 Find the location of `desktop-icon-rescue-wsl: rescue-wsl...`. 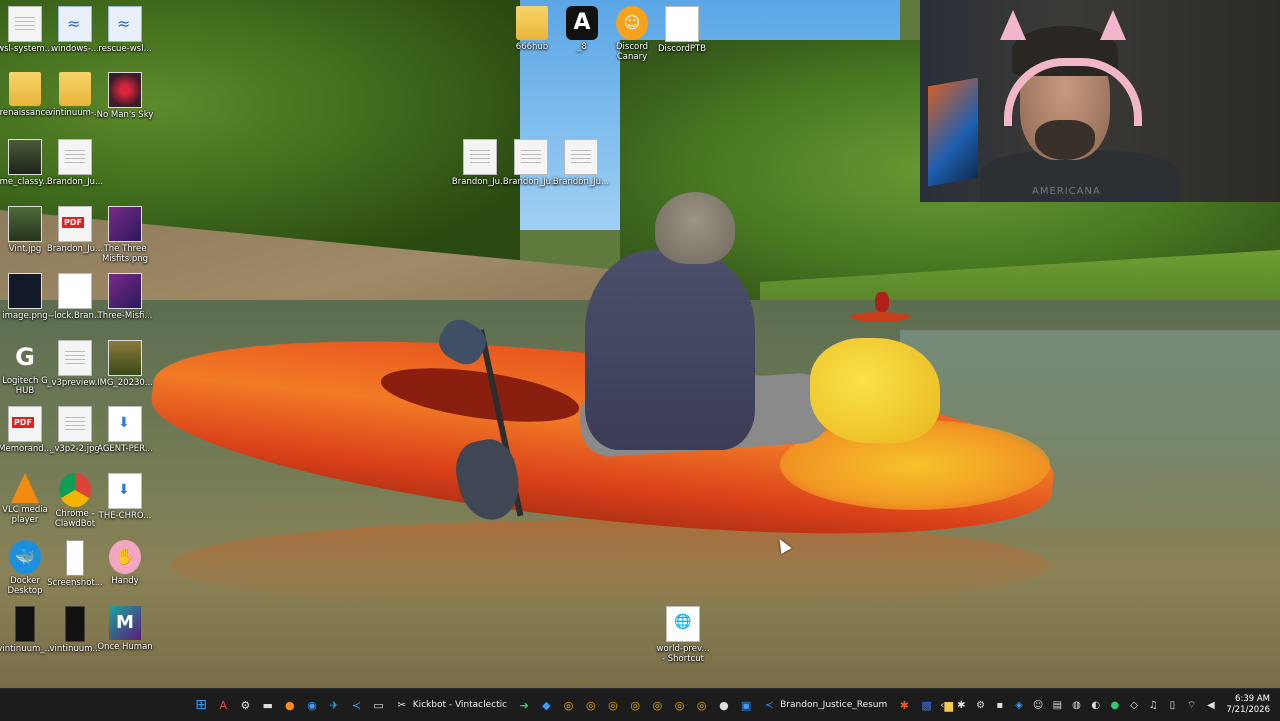

desktop-icon-rescue-wsl: rescue-wsl... is located at coordinates (125, 30).